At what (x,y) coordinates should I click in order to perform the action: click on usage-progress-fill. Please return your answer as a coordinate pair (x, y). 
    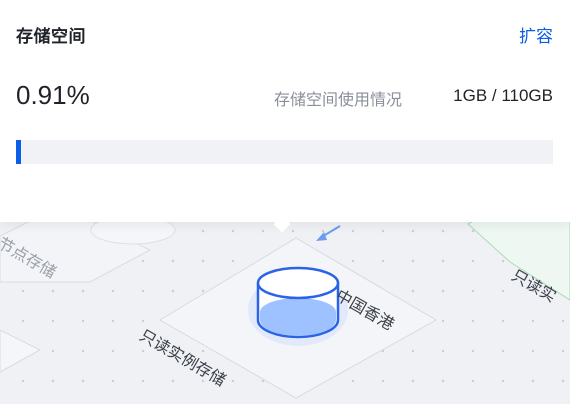
    Looking at the image, I should click on (18, 152).